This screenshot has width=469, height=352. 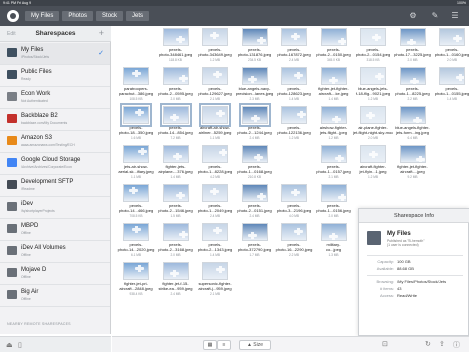 What do you see at coordinates (9, 345) in the screenshot?
I see `disconnect-icon: ⏏` at bounding box center [9, 345].